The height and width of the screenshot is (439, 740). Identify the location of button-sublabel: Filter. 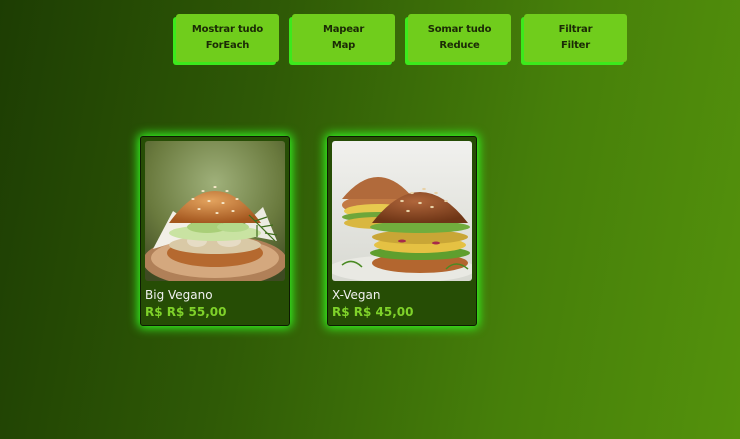
(575, 45).